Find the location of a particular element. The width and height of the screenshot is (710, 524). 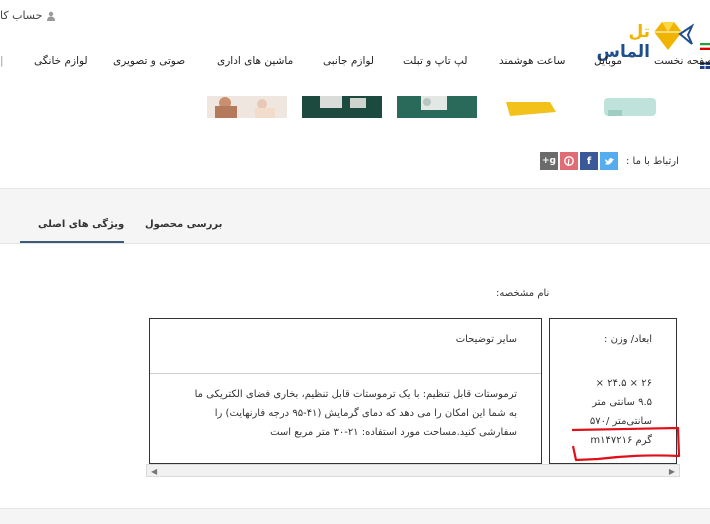

nav-item-smartwatch: ساعت هوشمند is located at coordinates (532, 61).